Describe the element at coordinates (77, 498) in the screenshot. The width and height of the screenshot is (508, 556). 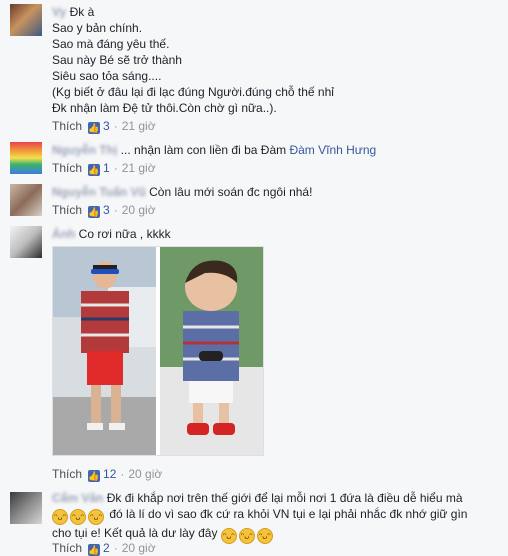
I see `commenter-name: Cẩm Vân` at that location.